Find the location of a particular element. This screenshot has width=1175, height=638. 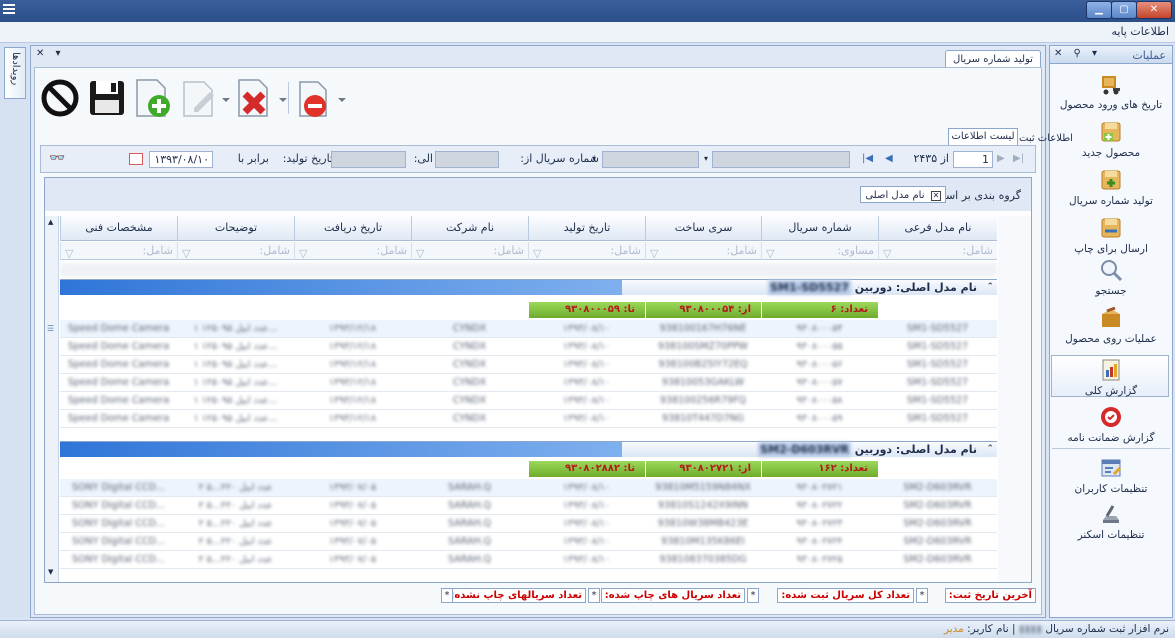

col-company-name: نام شرکت is located at coordinates (469, 228).